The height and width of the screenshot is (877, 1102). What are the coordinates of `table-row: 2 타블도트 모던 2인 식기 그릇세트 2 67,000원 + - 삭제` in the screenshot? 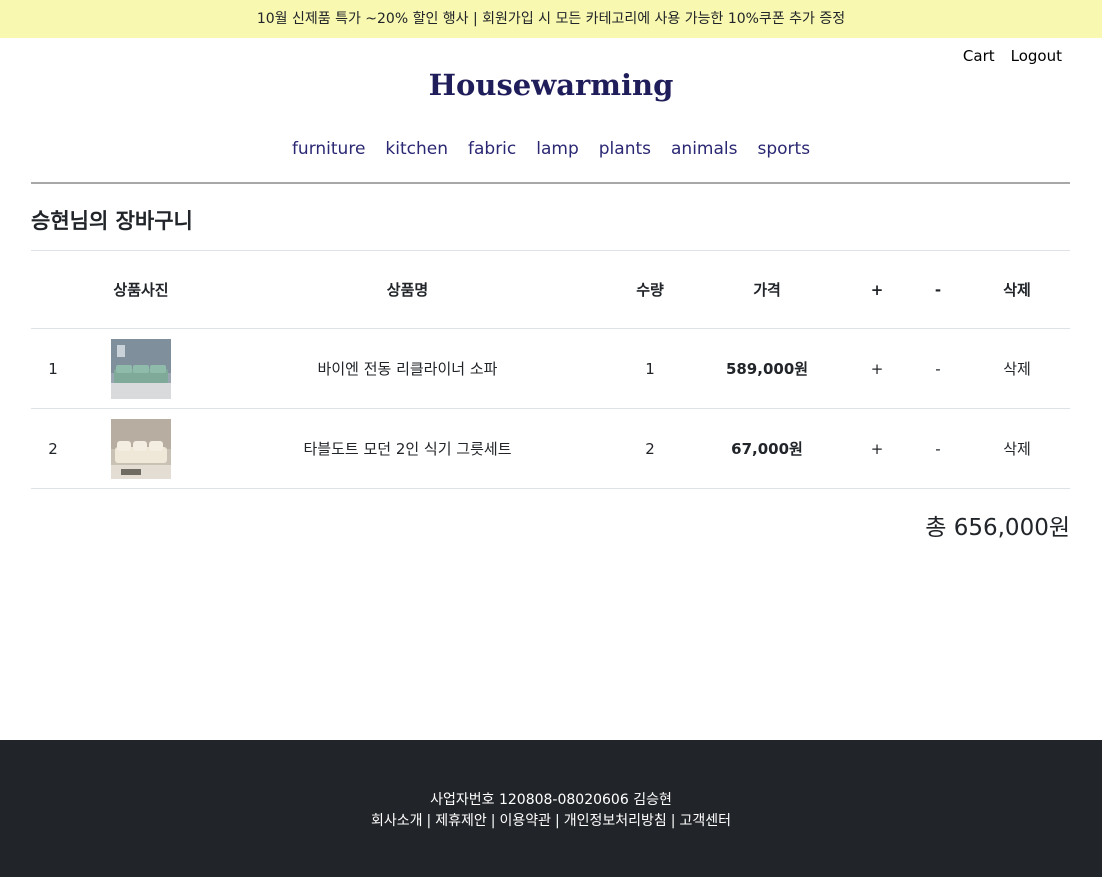 It's located at (550, 449).